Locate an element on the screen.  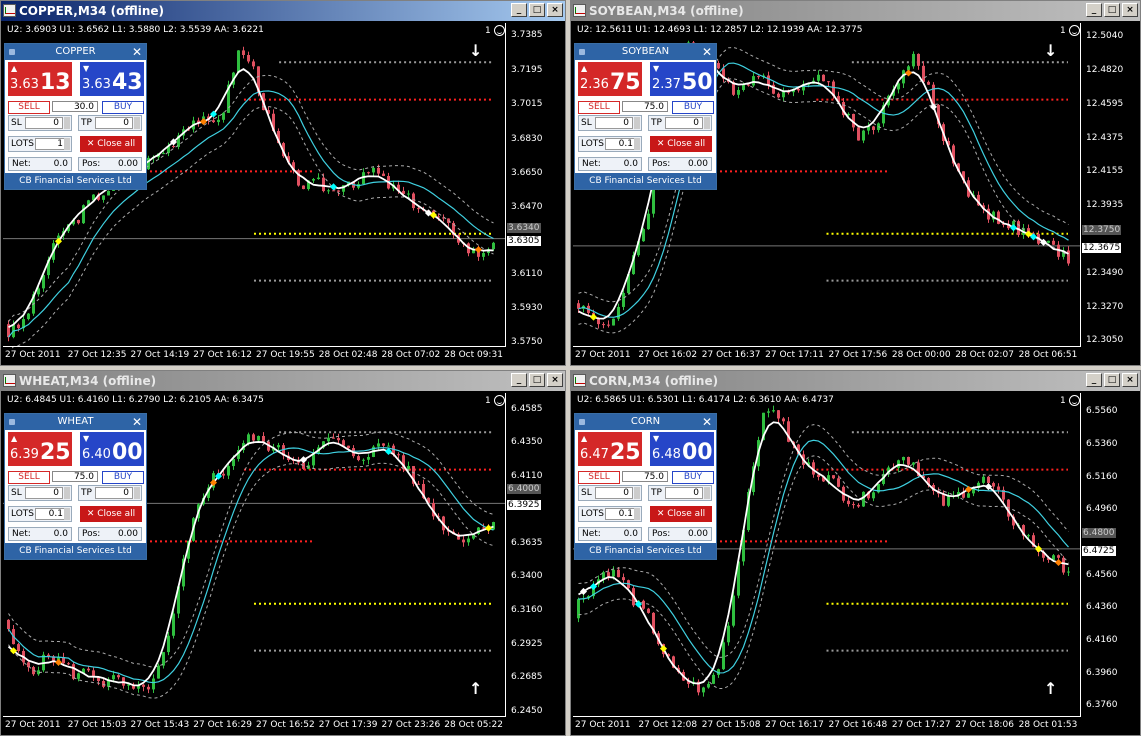
buy-quote: ▼ 6.48 00 is located at coordinates (682, 449).